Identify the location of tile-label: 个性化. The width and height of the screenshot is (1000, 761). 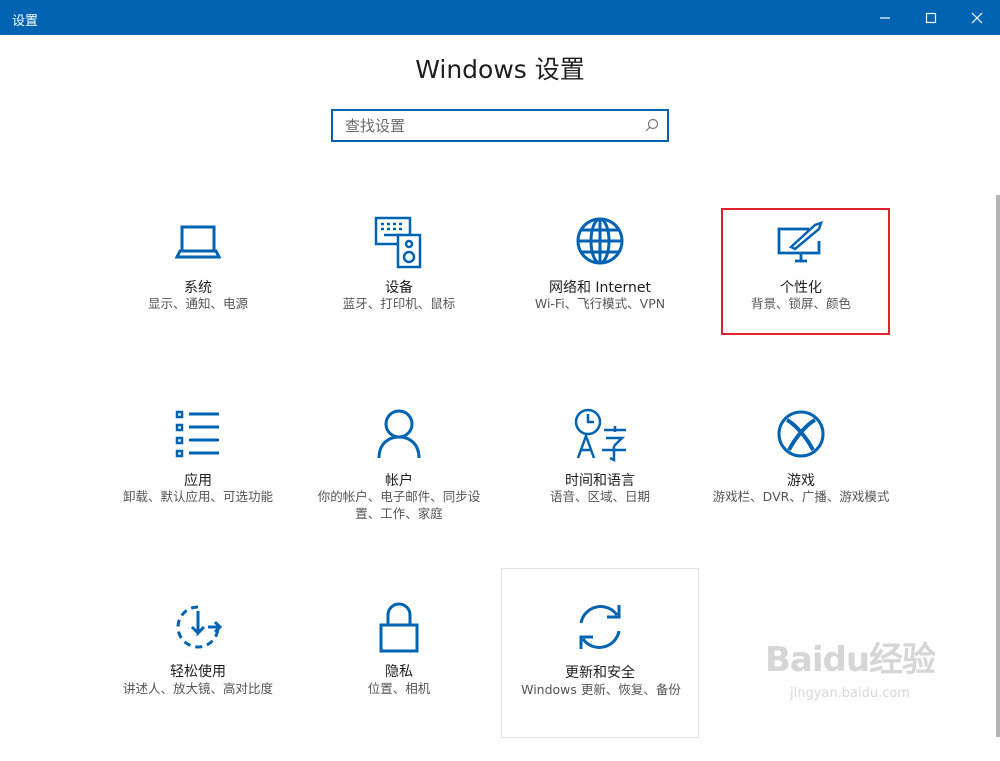
(801, 288).